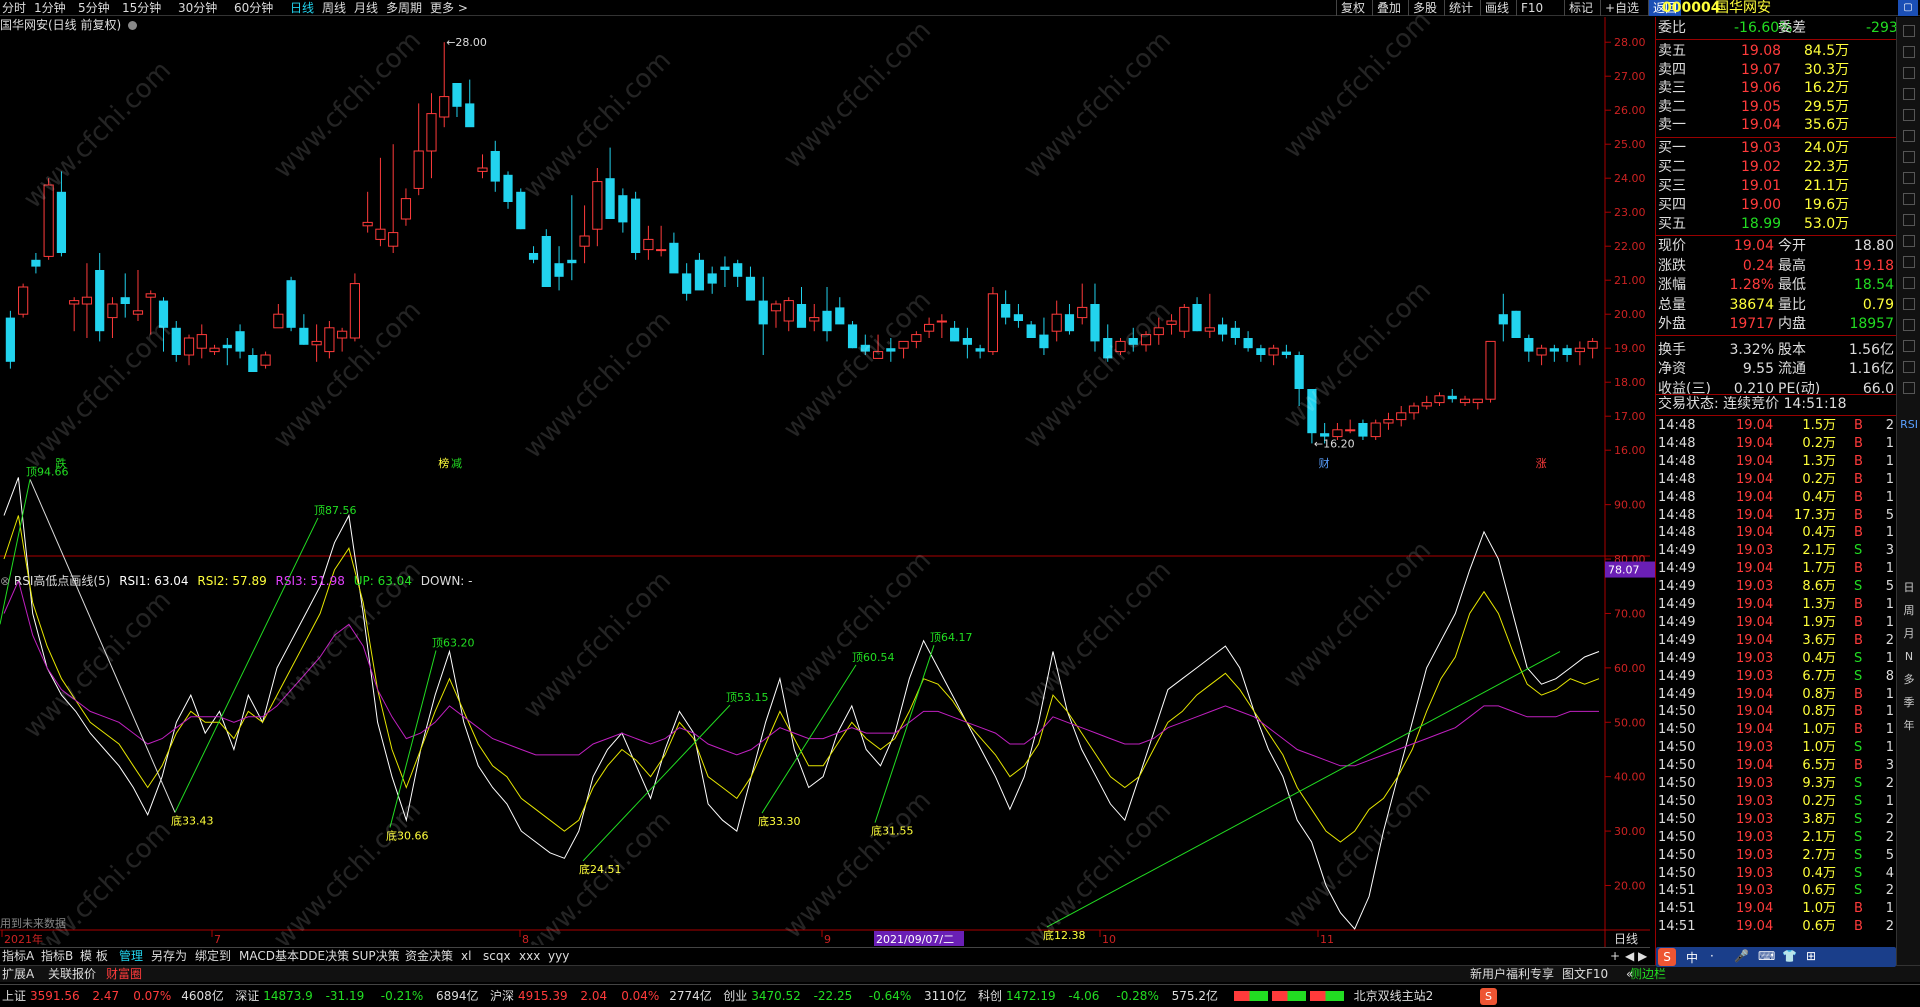  What do you see at coordinates (1776, 88) in the screenshot?
I see `ask-row: 卖三 19.06 16.2万` at bounding box center [1776, 88].